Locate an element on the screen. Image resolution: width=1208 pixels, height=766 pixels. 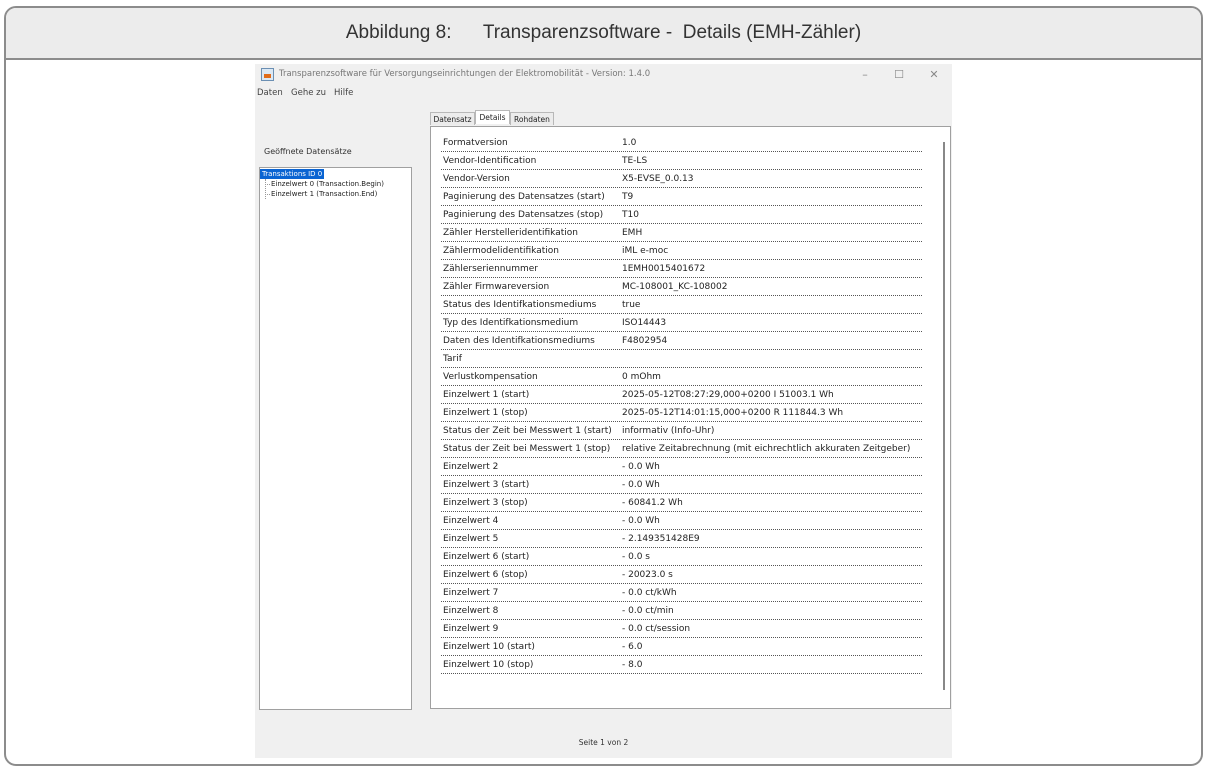
detail-key: Einzelwert 9 is located at coordinates (471, 629).